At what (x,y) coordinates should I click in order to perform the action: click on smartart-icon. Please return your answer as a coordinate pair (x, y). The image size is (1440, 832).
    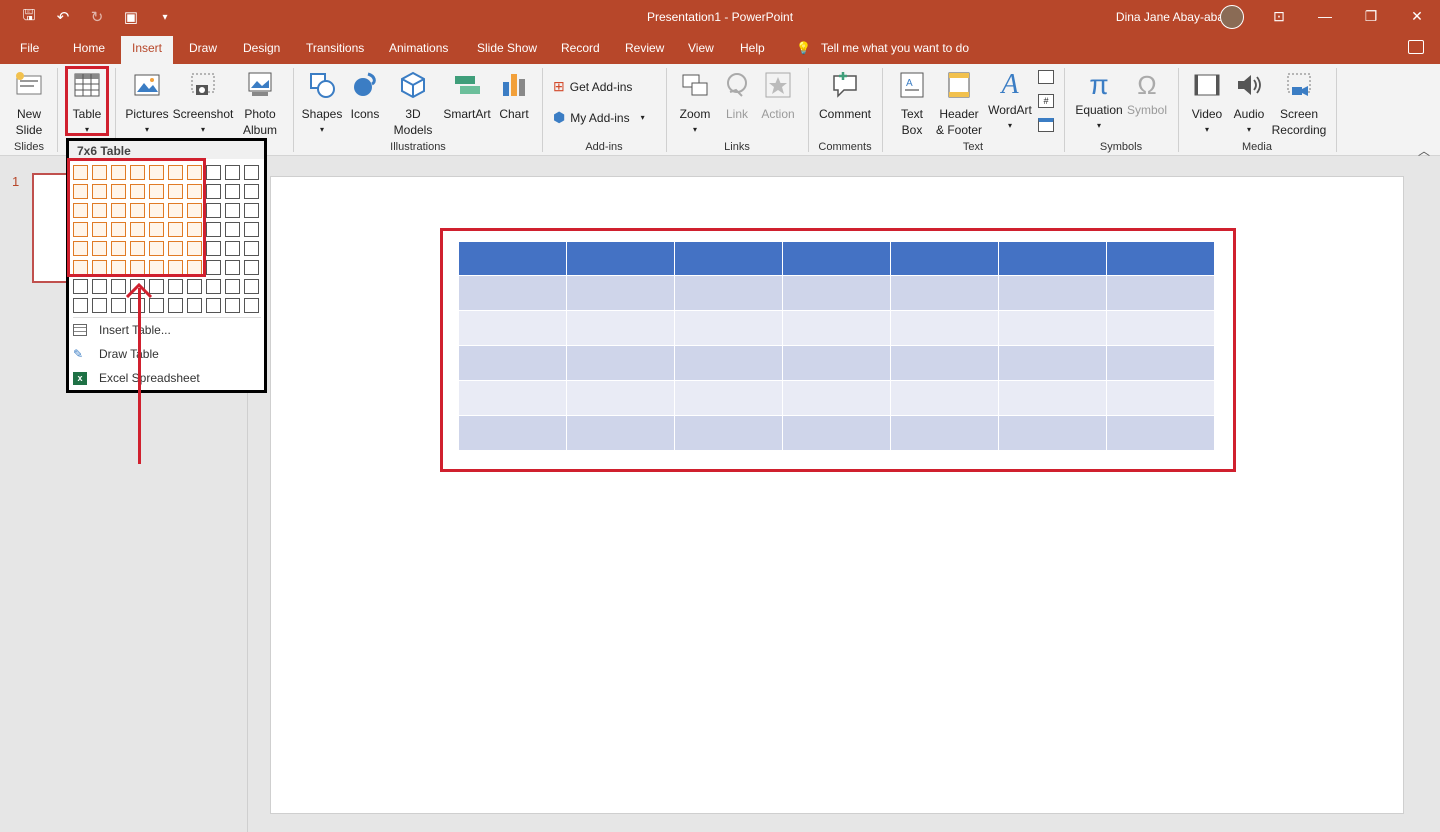
    Looking at the image, I should click on (467, 85).